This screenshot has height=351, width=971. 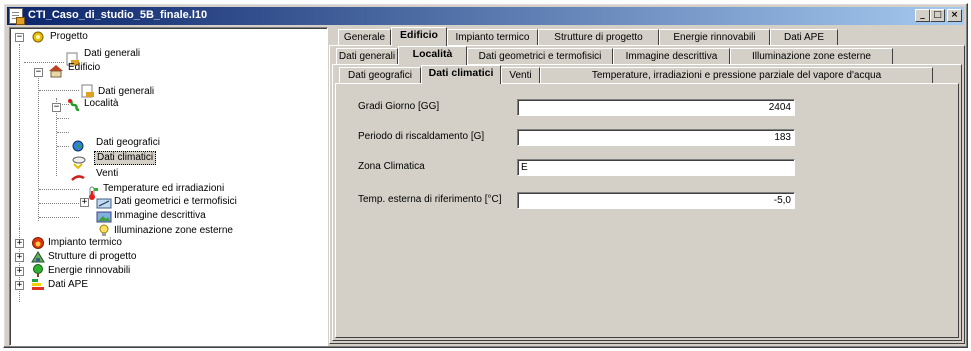 I want to click on zona-climatica-label: Zona Climatica, so click(x=391, y=166).